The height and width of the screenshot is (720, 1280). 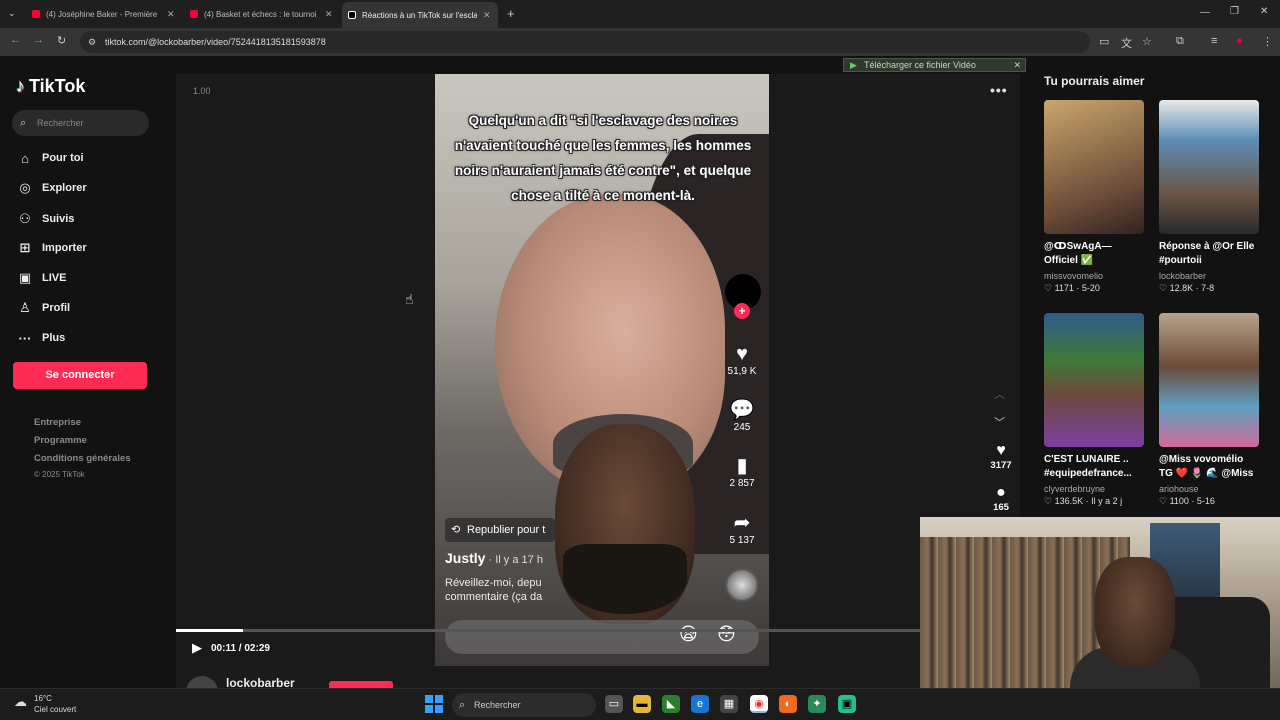 I want to click on tab-reactions-tiktok: Réactions à un TikTok sur l'escla ✕, so click(x=420, y=15).